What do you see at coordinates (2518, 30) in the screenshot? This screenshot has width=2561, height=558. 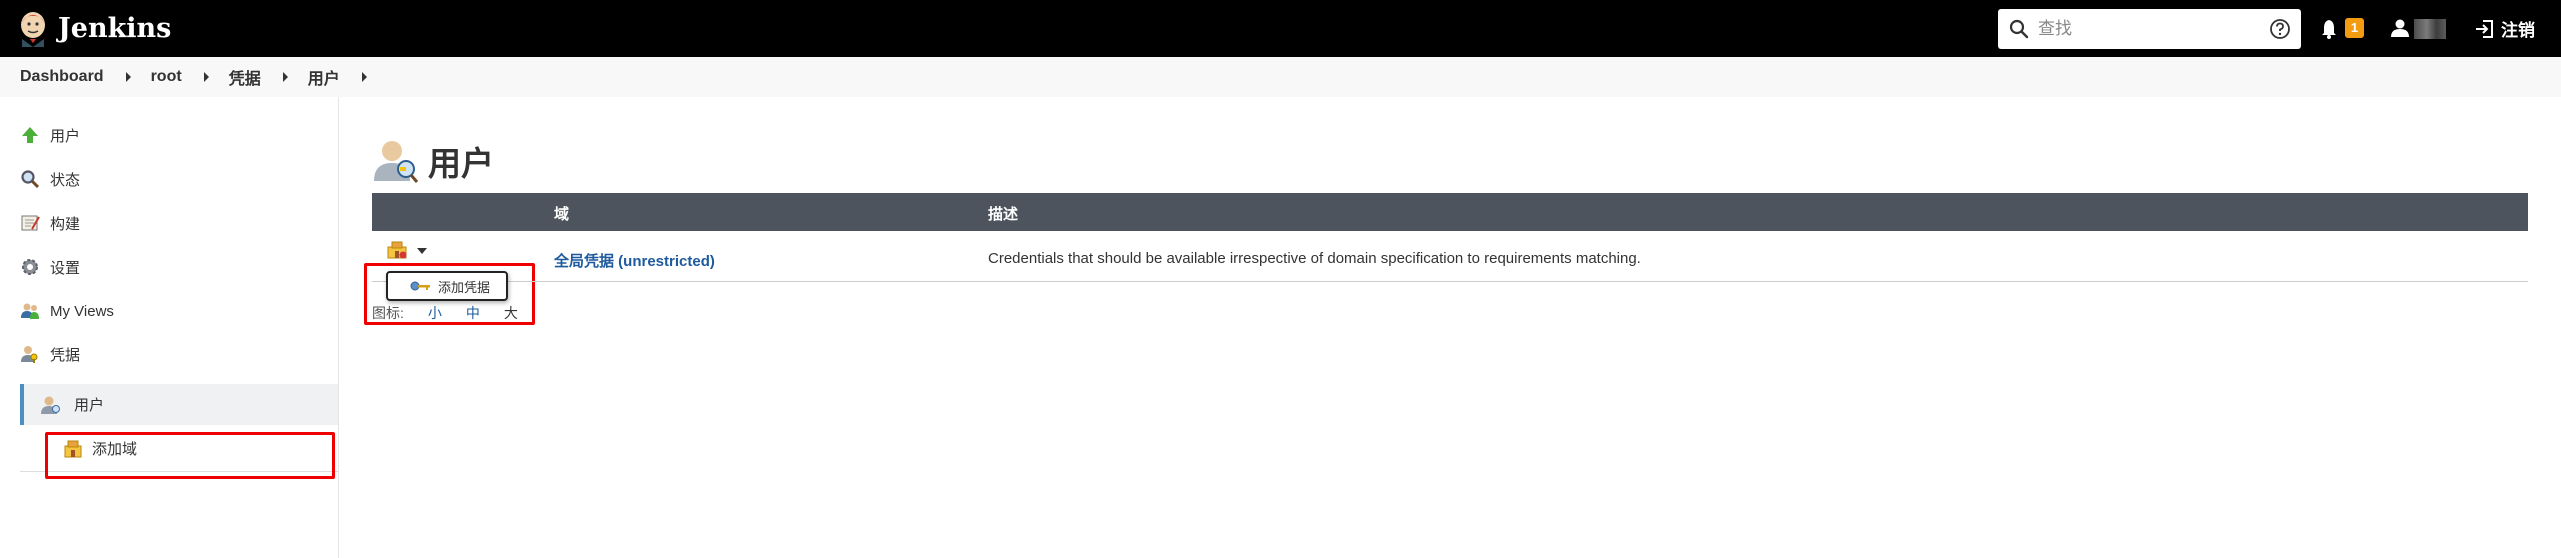 I see `logout-label: 注销` at bounding box center [2518, 30].